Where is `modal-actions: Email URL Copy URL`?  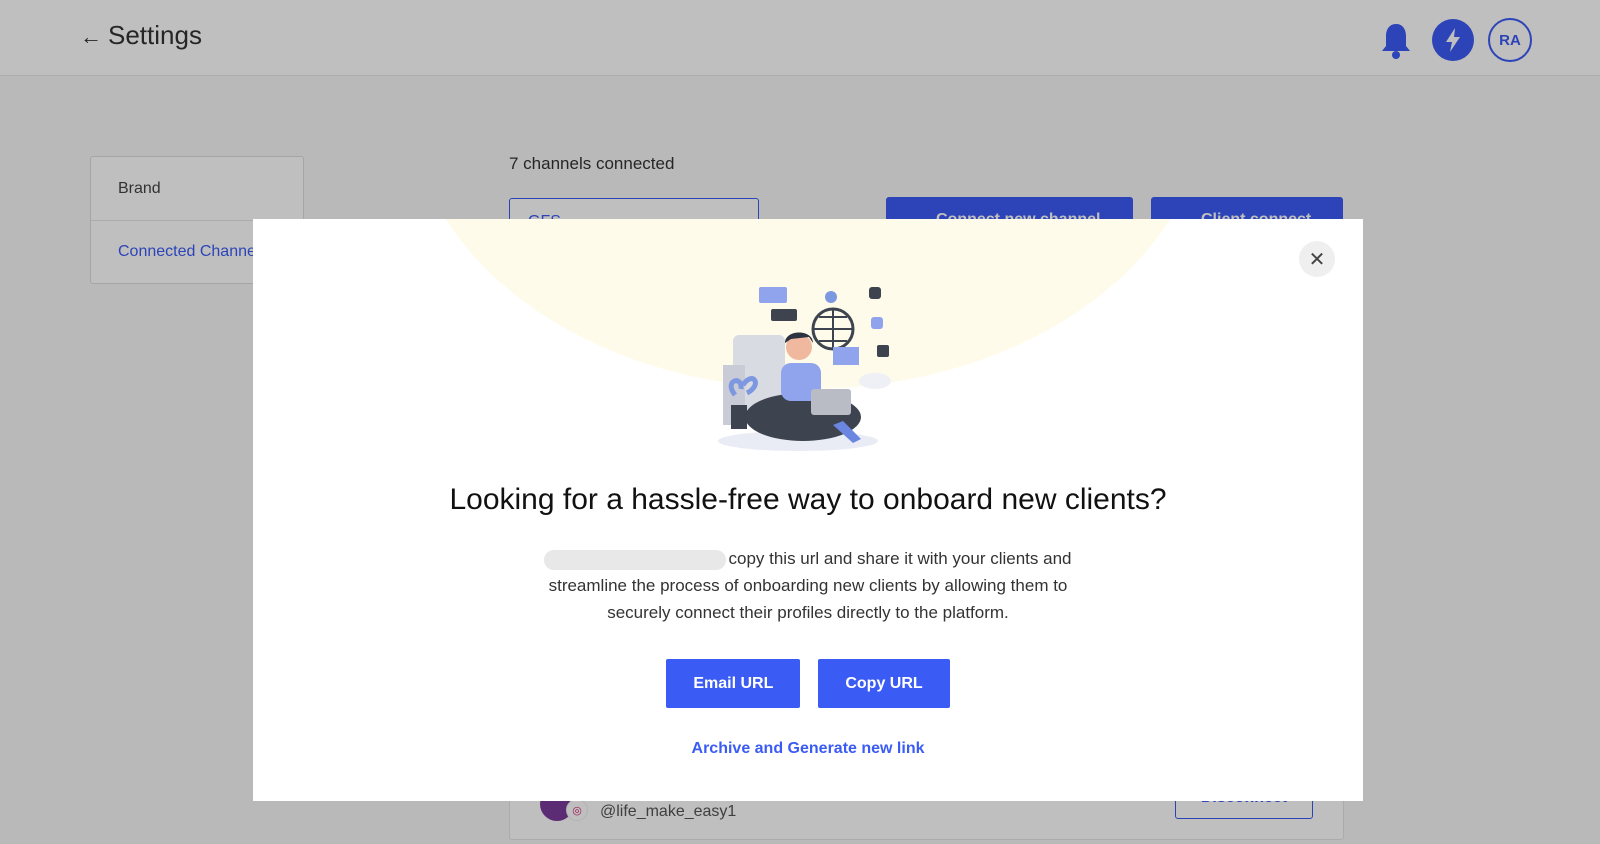
modal-actions: Email URL Copy URL is located at coordinates (808, 683).